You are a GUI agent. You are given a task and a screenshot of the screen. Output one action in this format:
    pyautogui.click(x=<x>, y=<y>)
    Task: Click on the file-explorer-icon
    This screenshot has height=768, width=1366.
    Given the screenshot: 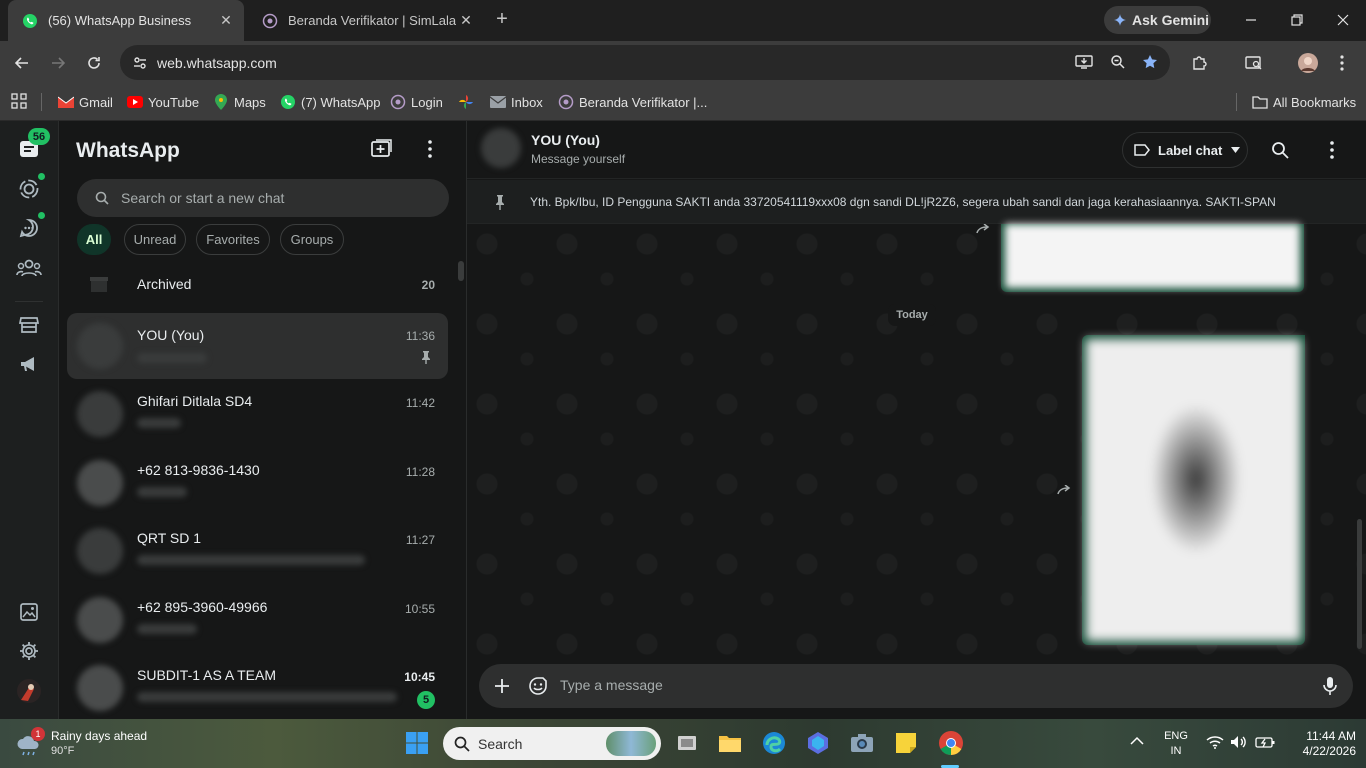 What is the action you would take?
    pyautogui.click(x=730, y=743)
    